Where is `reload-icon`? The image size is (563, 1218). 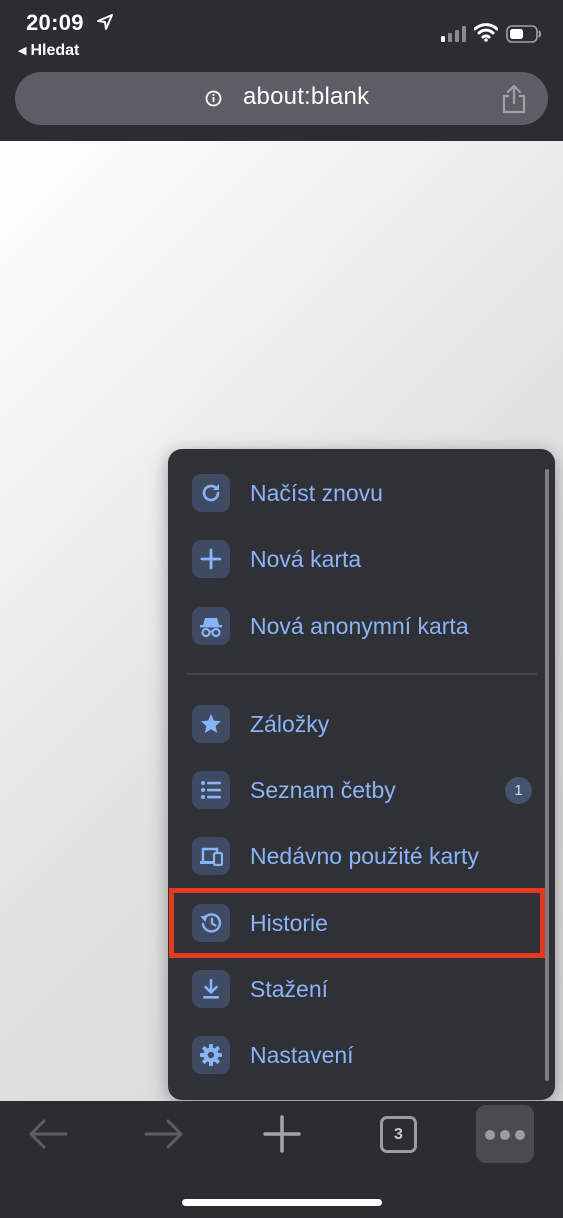
reload-icon is located at coordinates (211, 493).